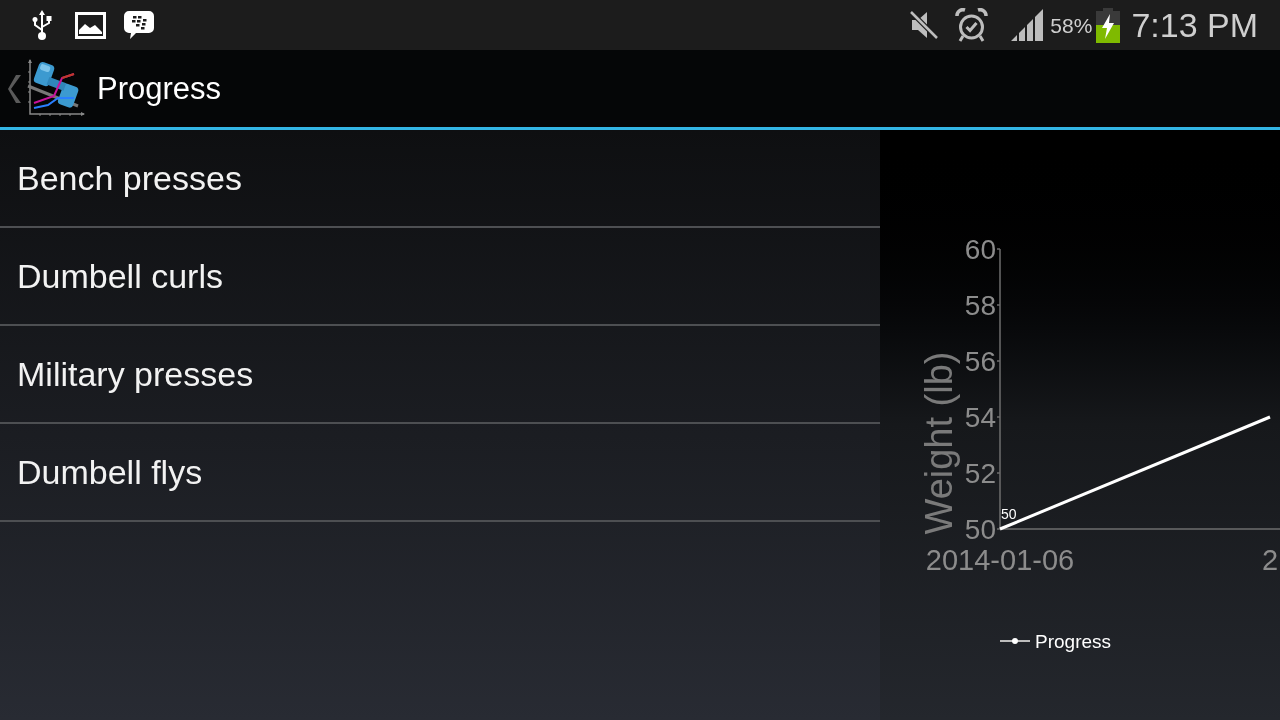  Describe the element at coordinates (440, 473) in the screenshot. I see `exercise-item: Dumbell flys` at that location.